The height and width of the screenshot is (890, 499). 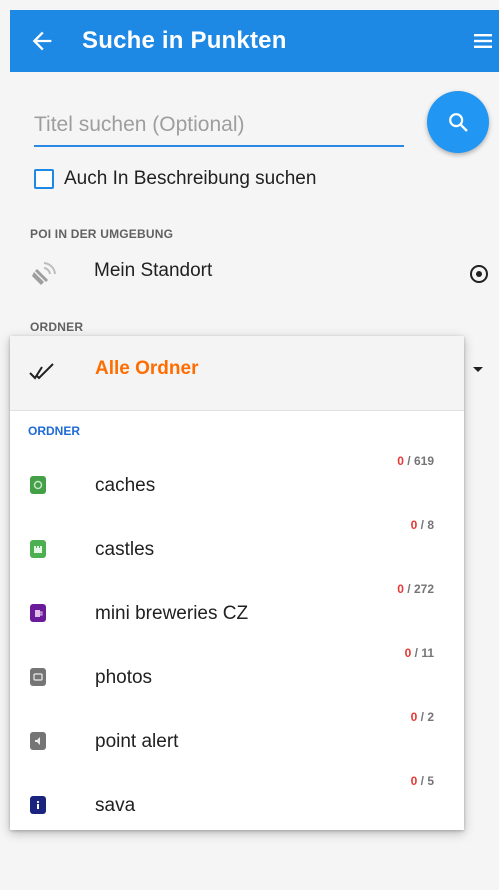 What do you see at coordinates (44, 273) in the screenshot?
I see `gps-signal-icon` at bounding box center [44, 273].